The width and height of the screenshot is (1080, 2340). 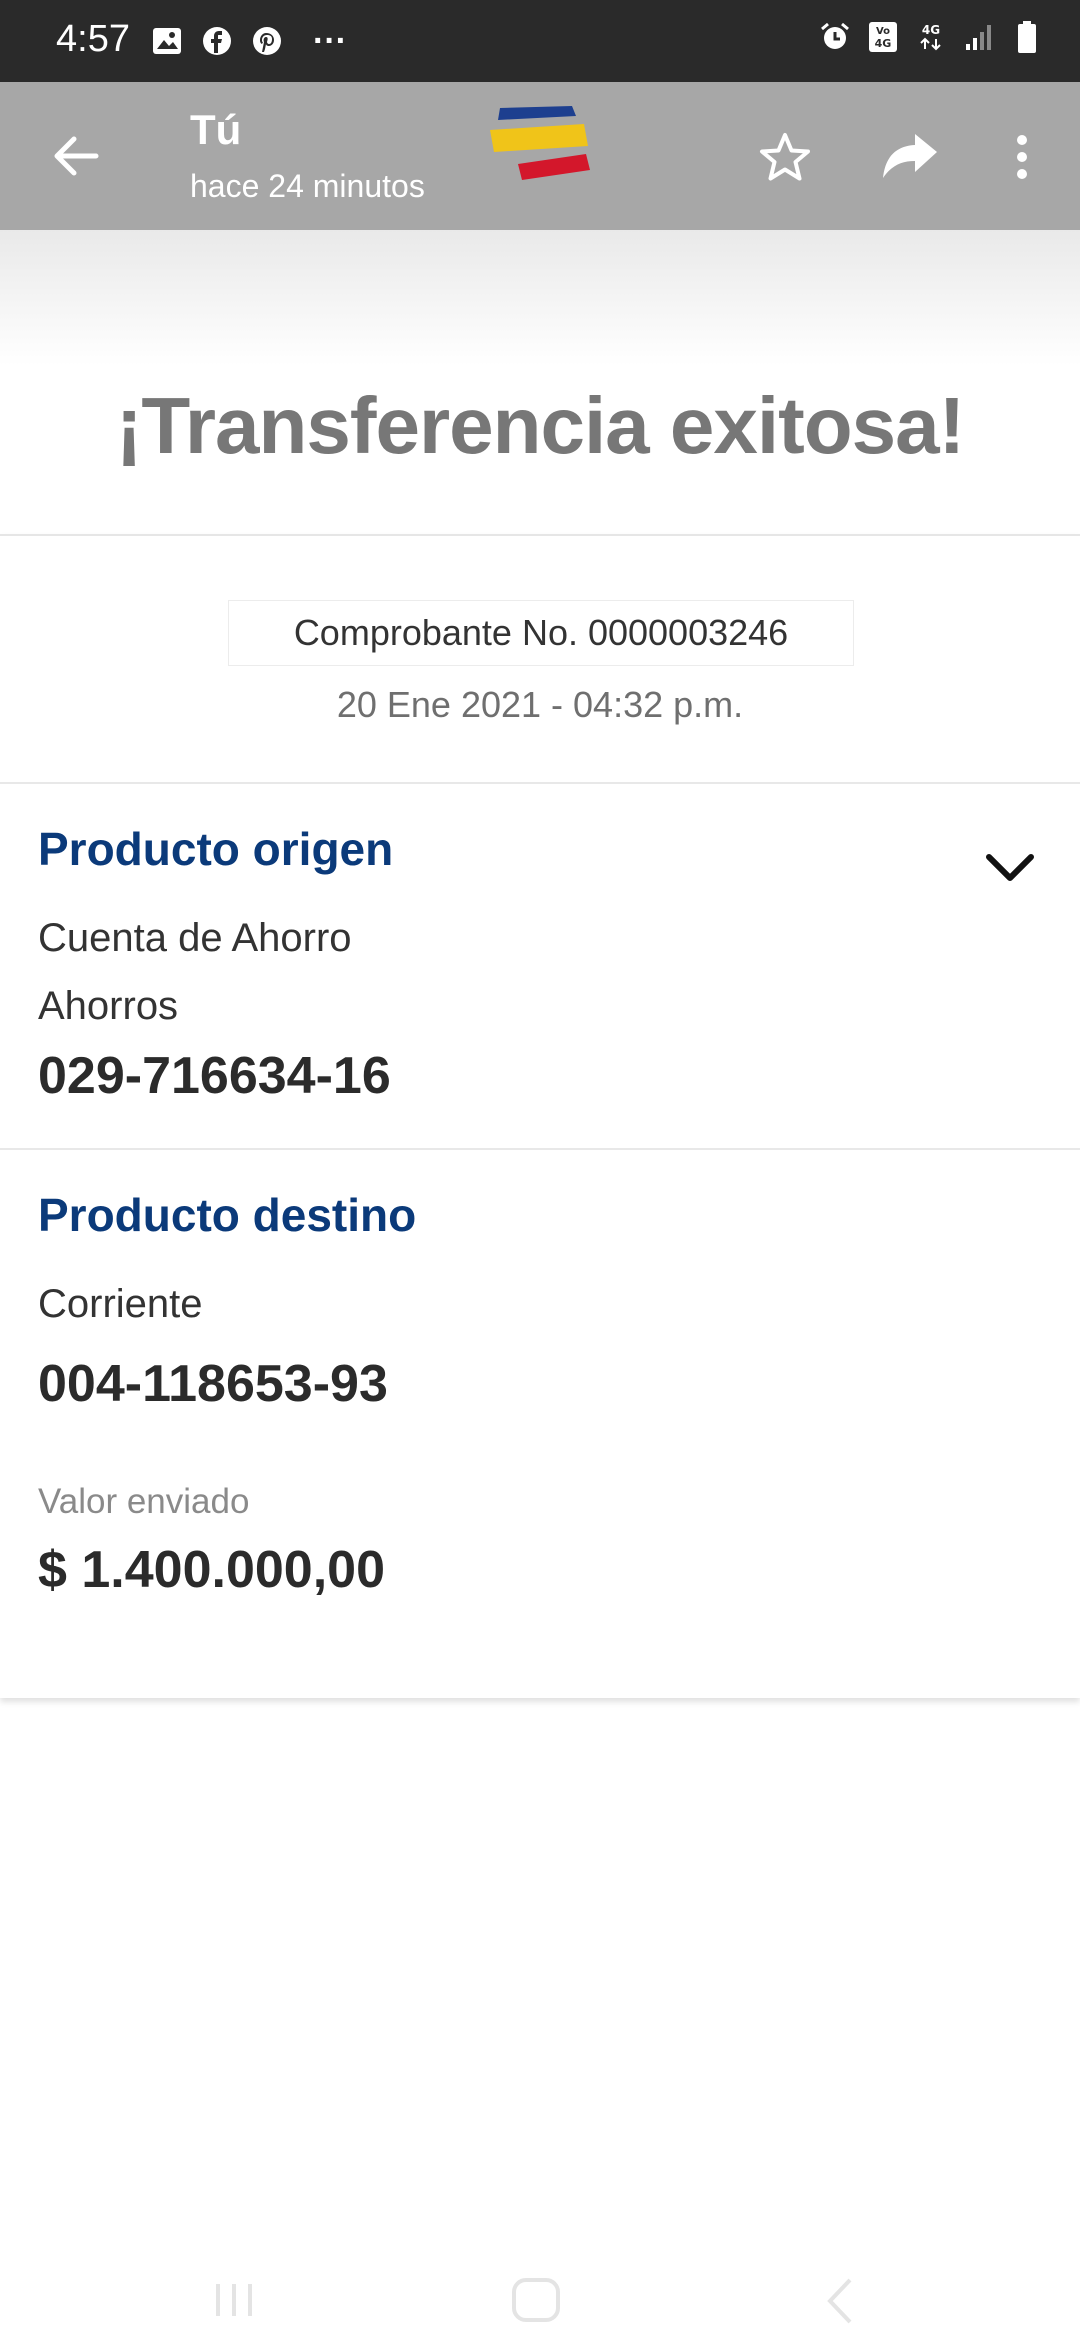 What do you see at coordinates (144, 1501) in the screenshot?
I see `amount-label: Valor enviado` at bounding box center [144, 1501].